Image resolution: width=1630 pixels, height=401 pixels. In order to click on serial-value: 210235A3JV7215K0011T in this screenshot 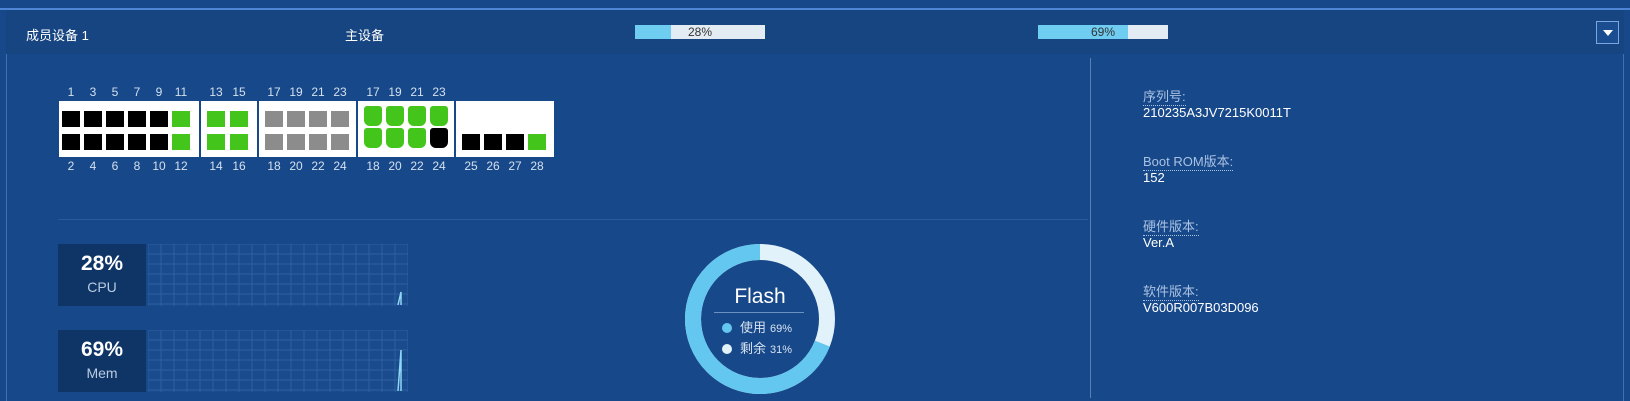, I will do `click(1217, 112)`.